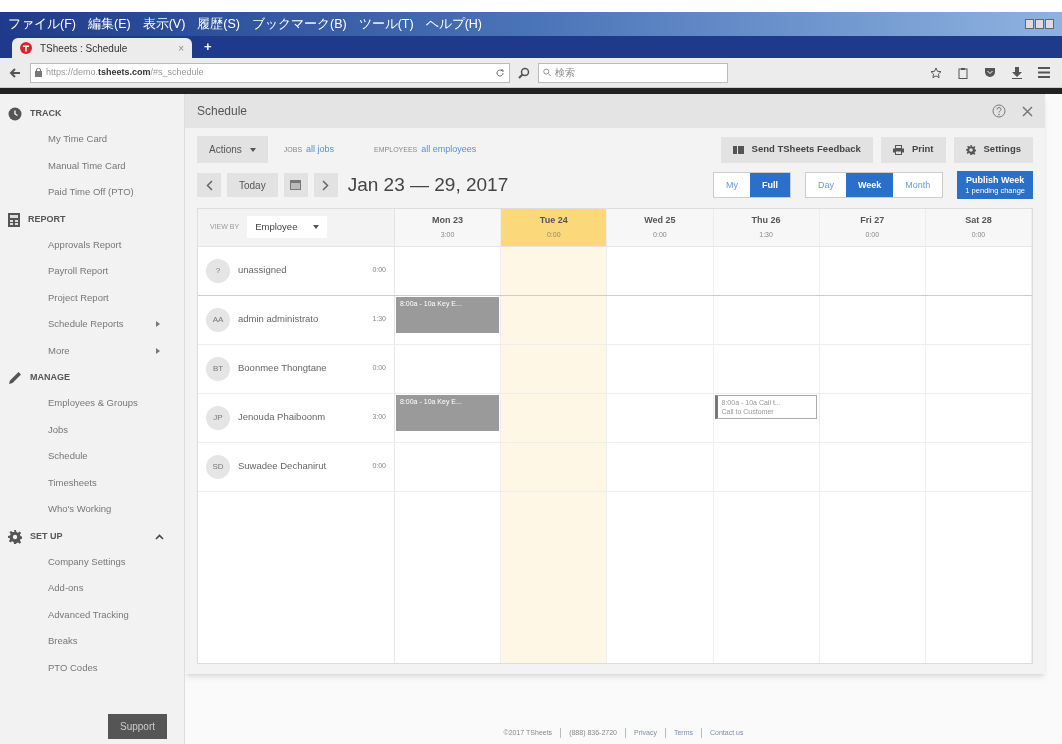 The height and width of the screenshot is (744, 1062). I want to click on employee-name: Boonmee Thongtane, so click(283, 368).